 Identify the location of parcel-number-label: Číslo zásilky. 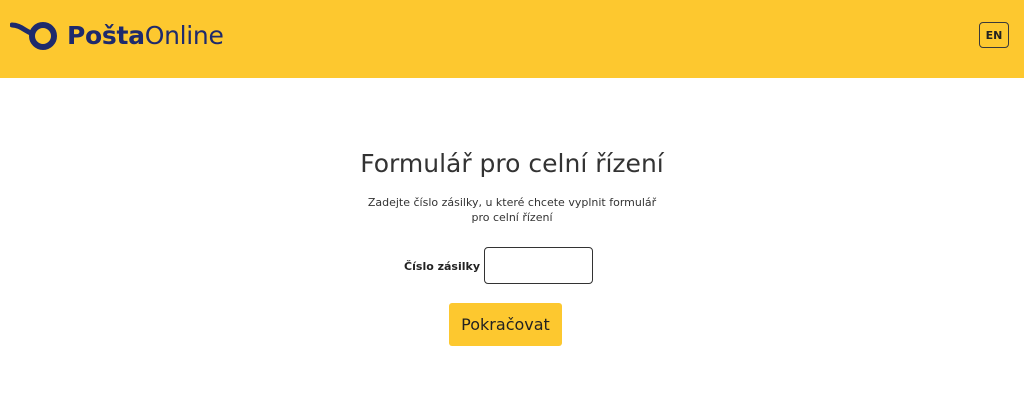
(442, 266).